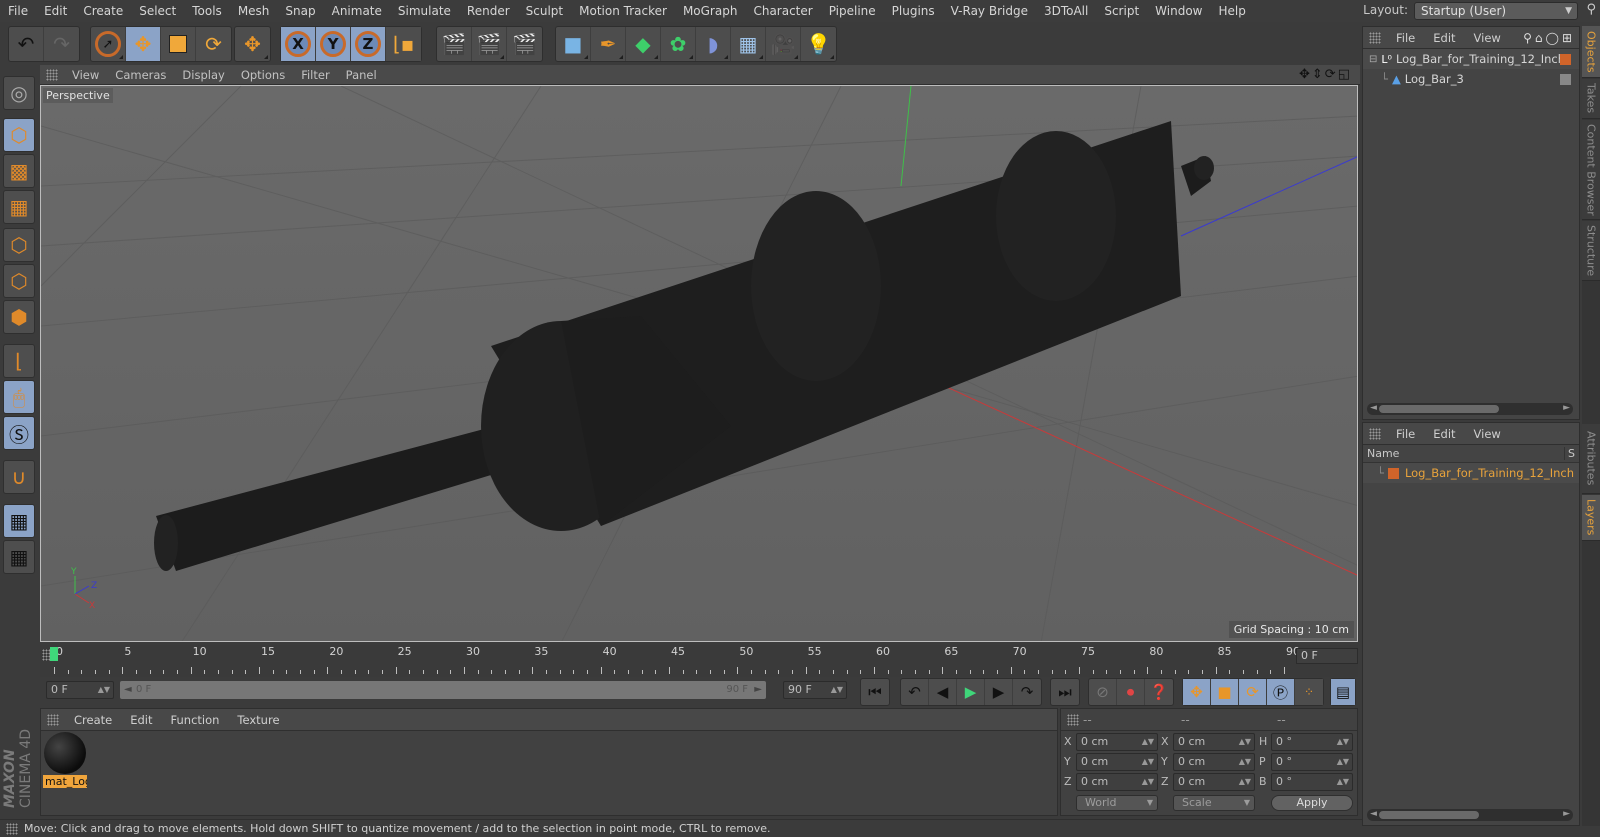 The width and height of the screenshot is (1600, 837). What do you see at coordinates (361, 75) in the screenshot?
I see `viewport-menu-panel: Panel` at bounding box center [361, 75].